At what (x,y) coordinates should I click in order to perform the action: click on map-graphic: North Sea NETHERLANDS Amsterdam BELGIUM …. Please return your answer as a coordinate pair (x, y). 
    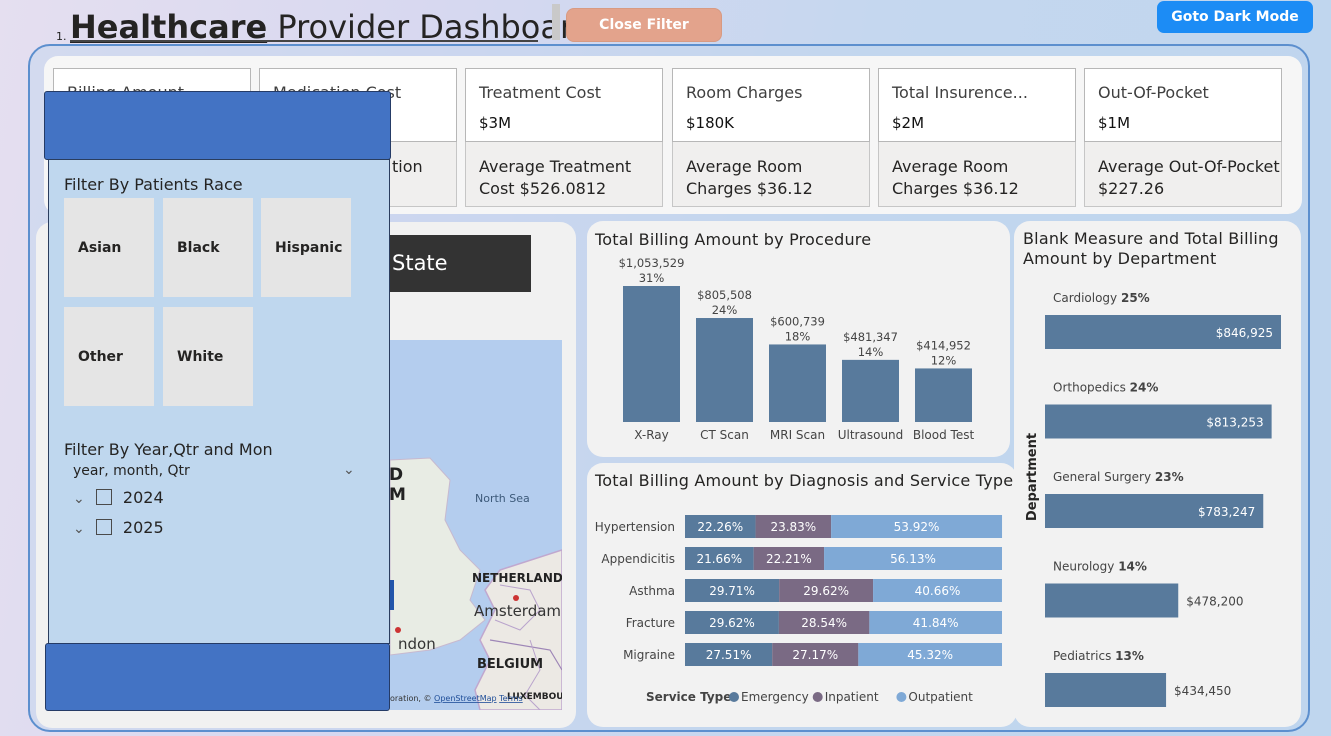
    Looking at the image, I should click on (476, 583).